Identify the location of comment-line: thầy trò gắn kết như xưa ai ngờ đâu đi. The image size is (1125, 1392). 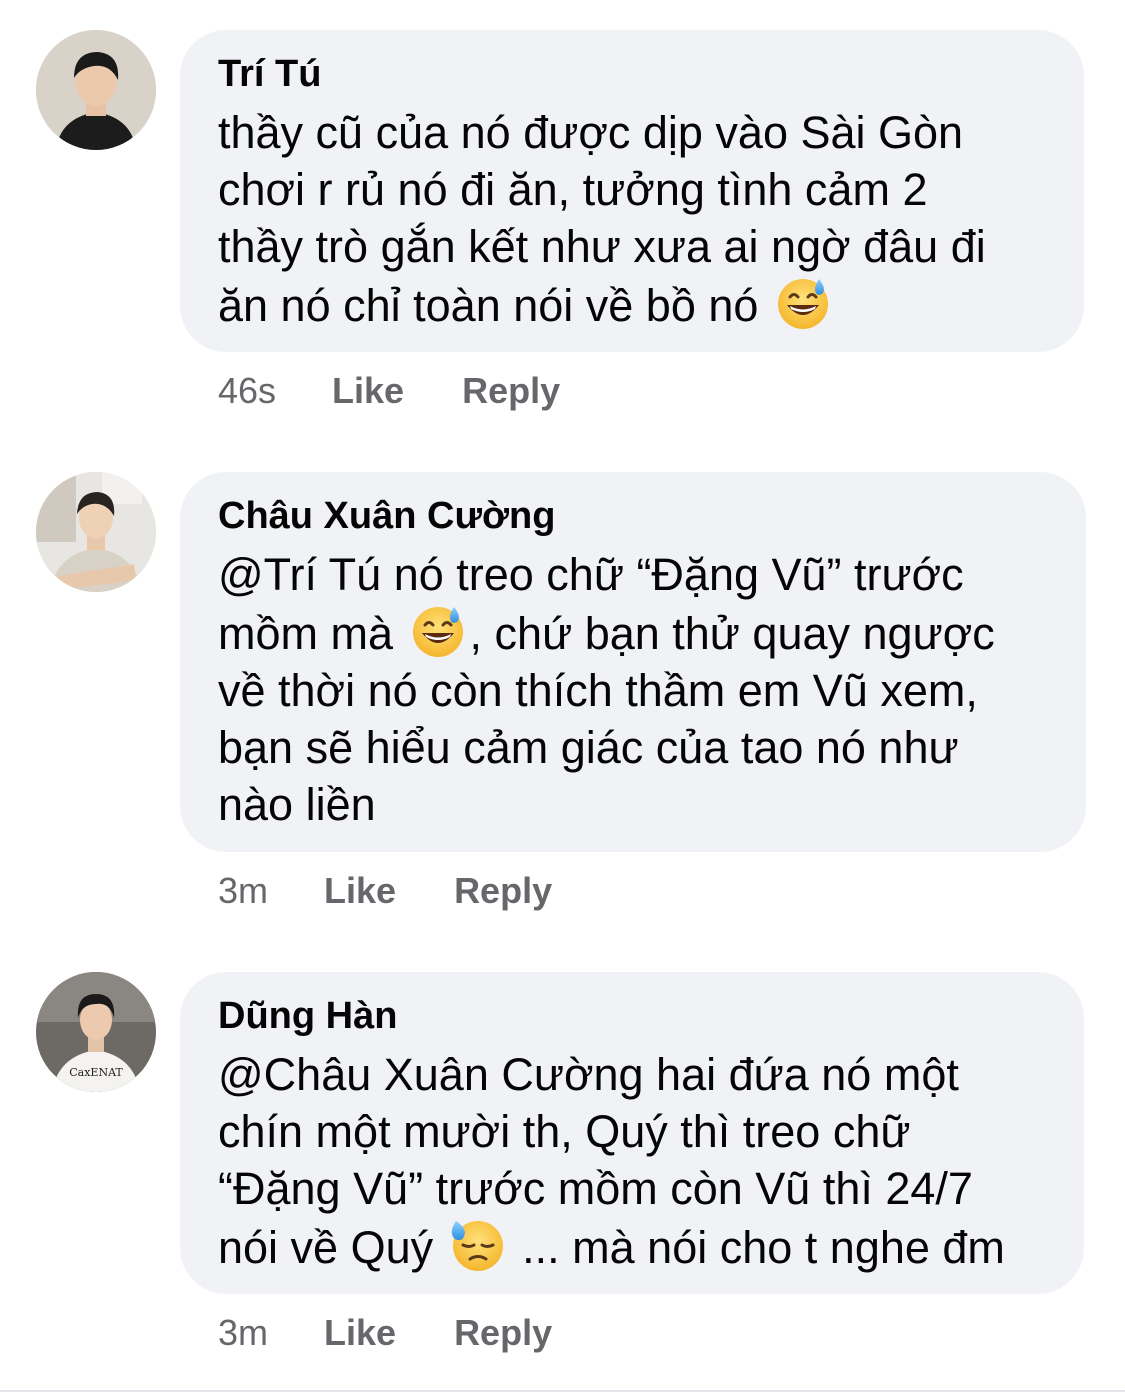
(602, 246).